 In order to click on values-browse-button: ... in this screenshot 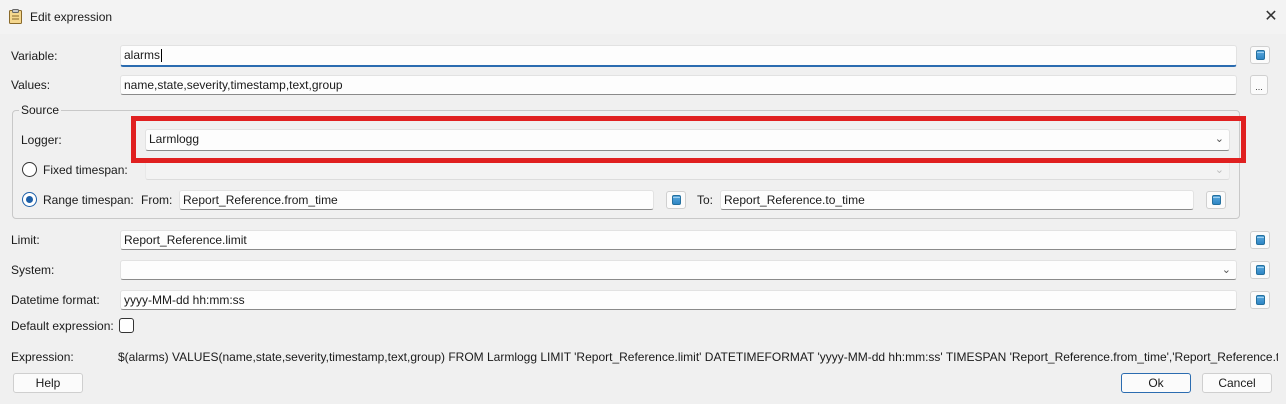, I will do `click(1259, 85)`.